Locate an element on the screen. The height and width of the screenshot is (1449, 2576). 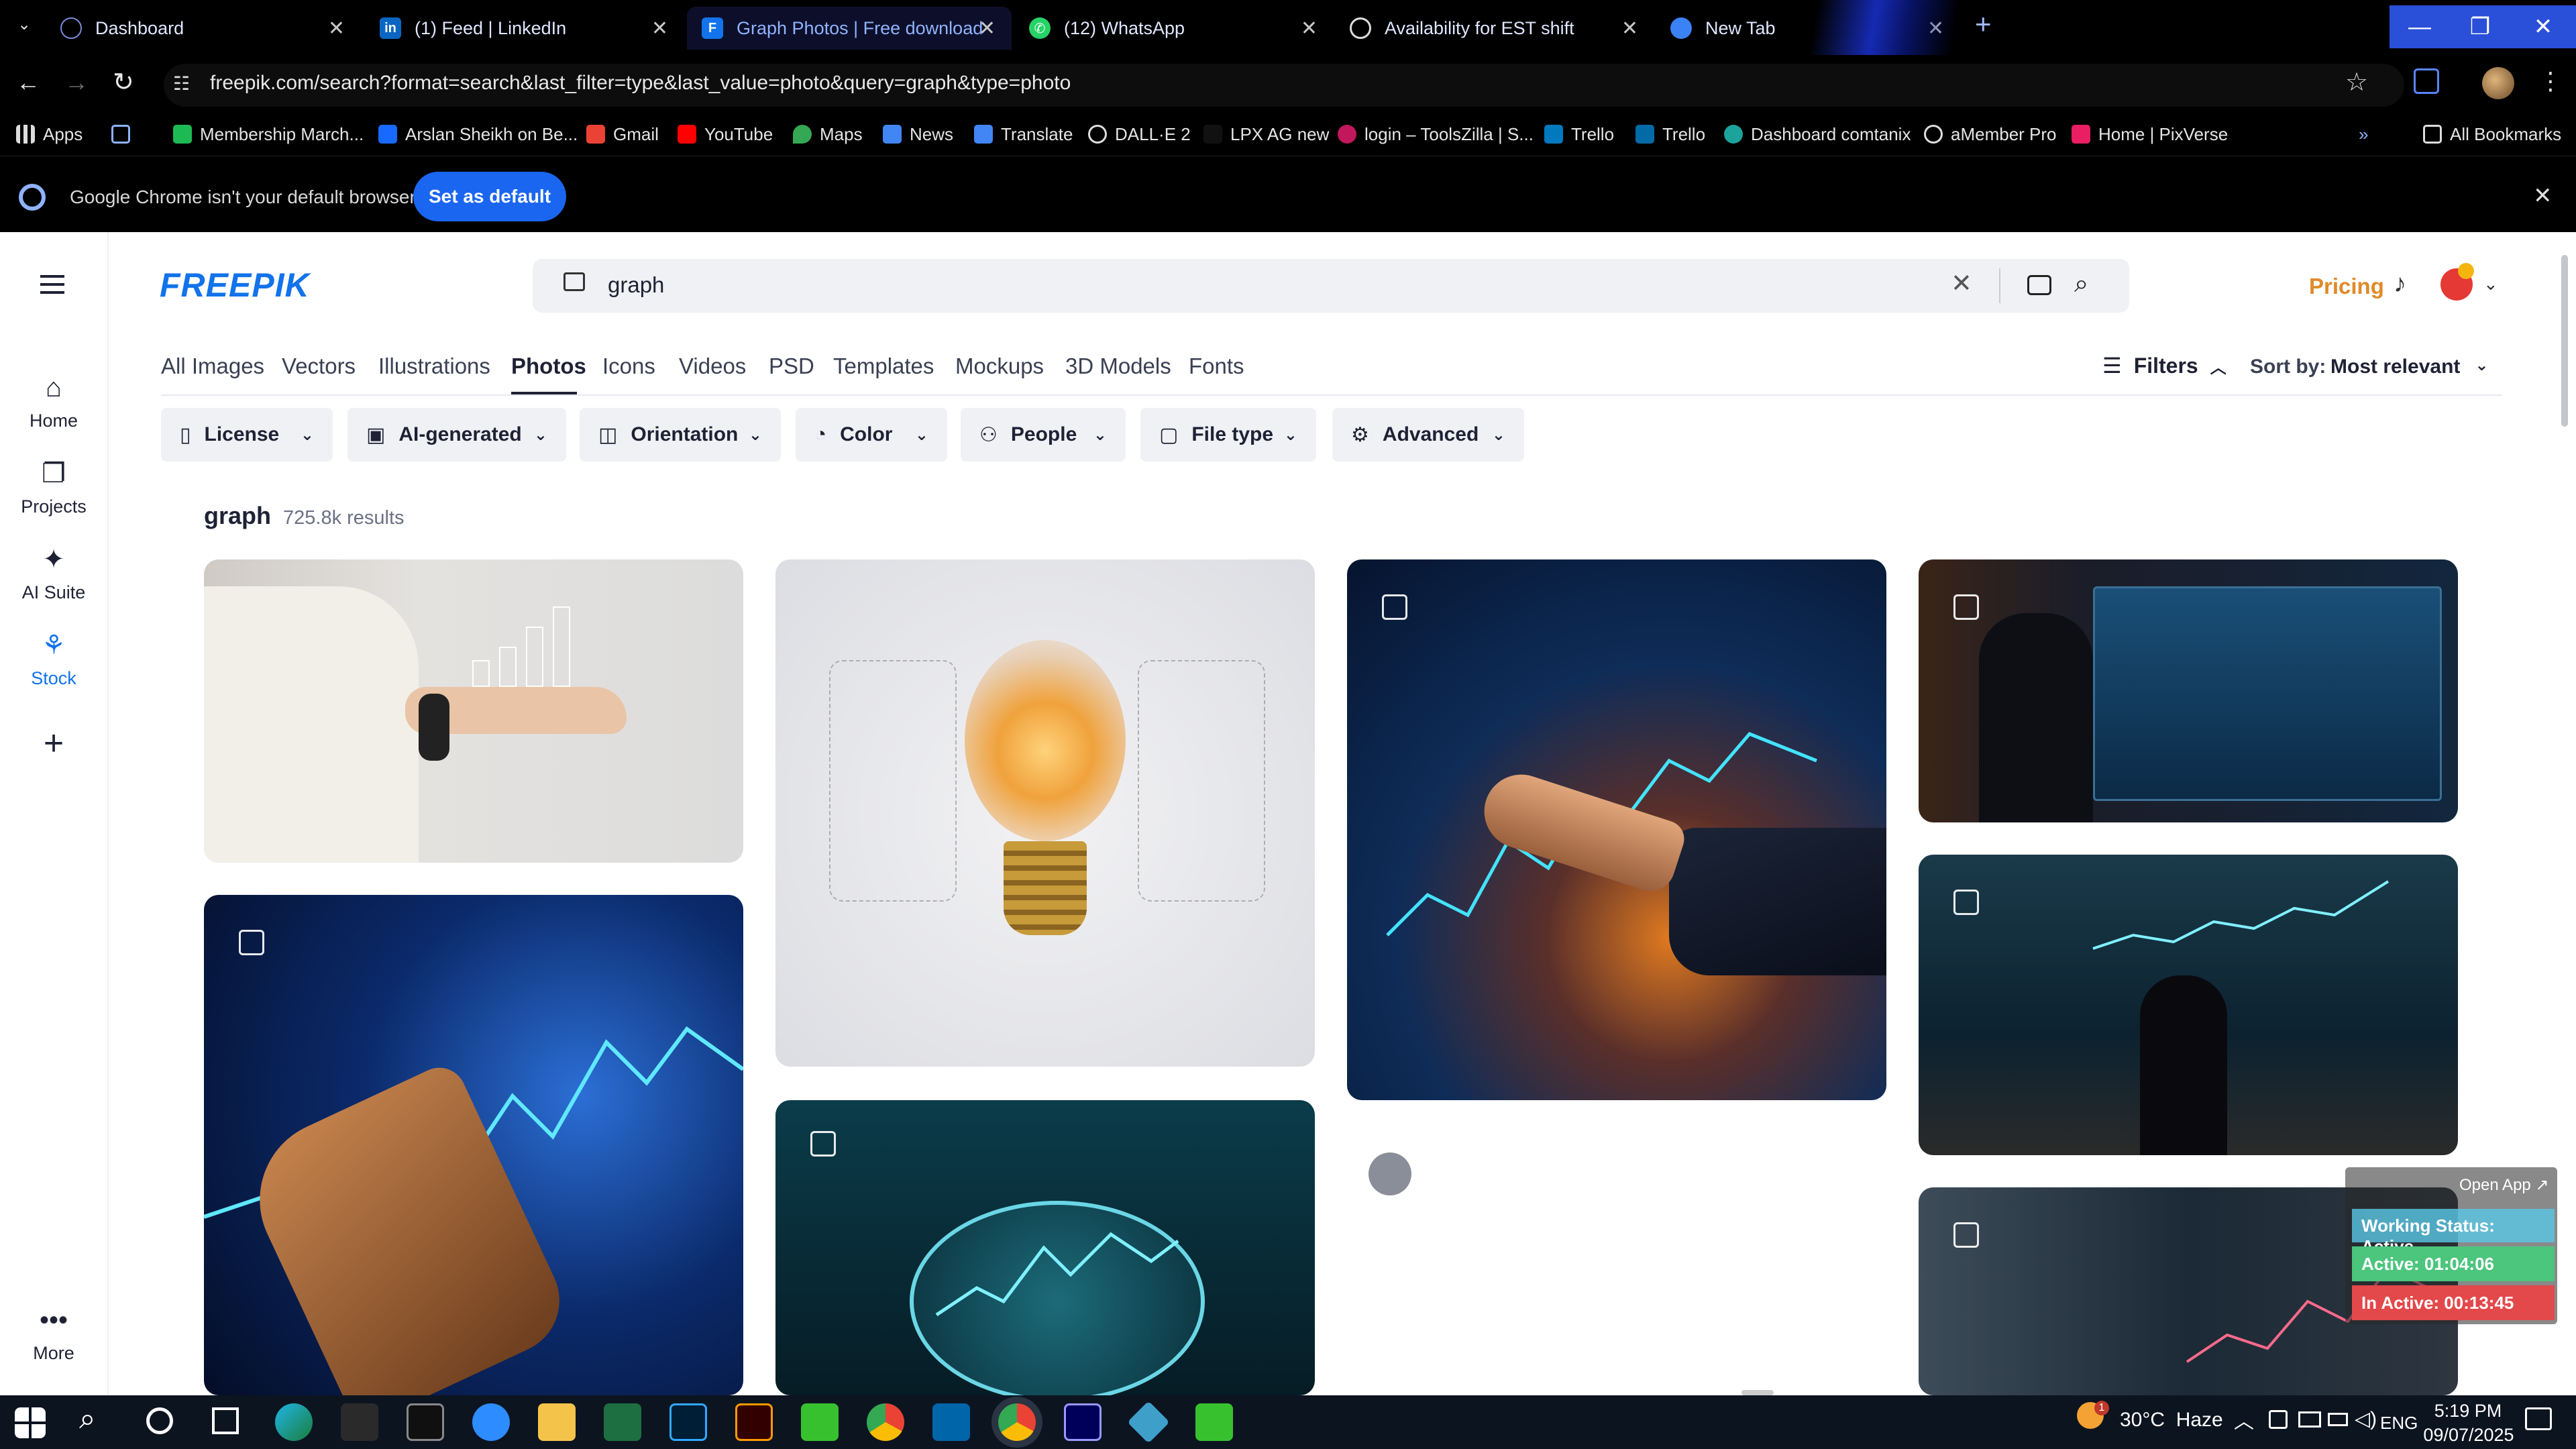
bookmark-item: News is located at coordinates (918, 134).